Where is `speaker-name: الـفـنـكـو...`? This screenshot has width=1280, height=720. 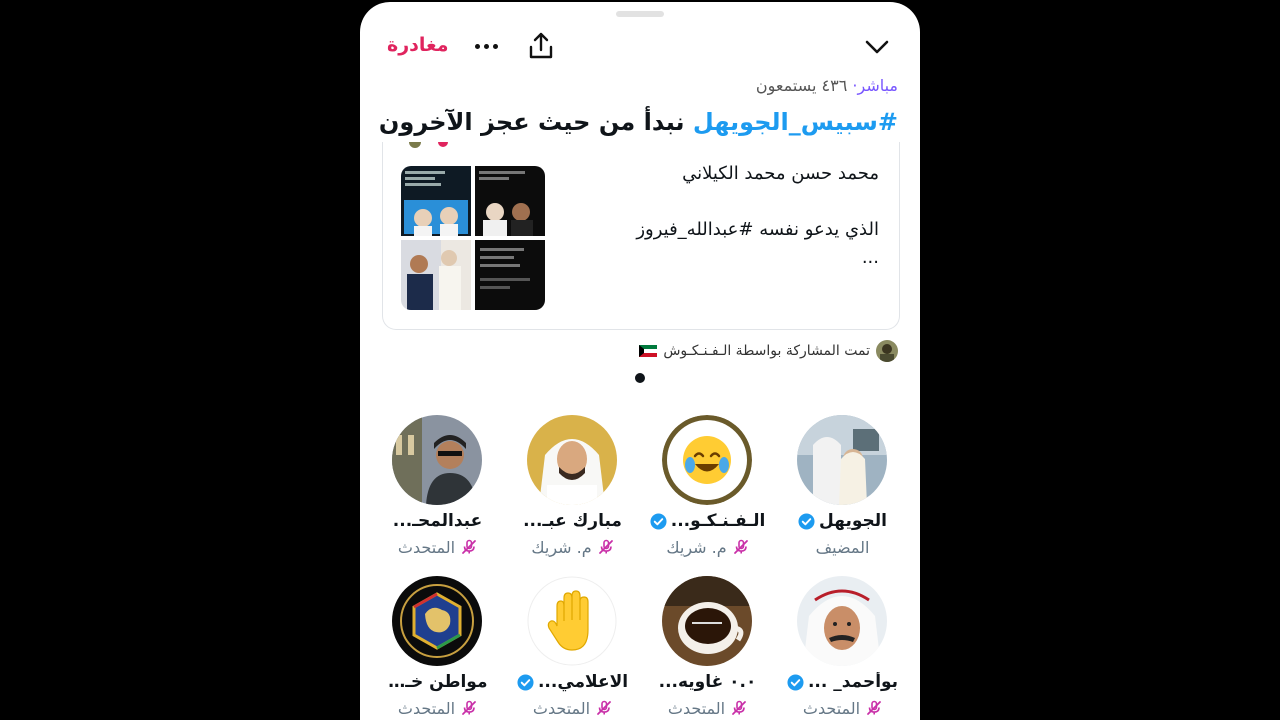
speaker-name: الـفـنـكـو... is located at coordinates (718, 521).